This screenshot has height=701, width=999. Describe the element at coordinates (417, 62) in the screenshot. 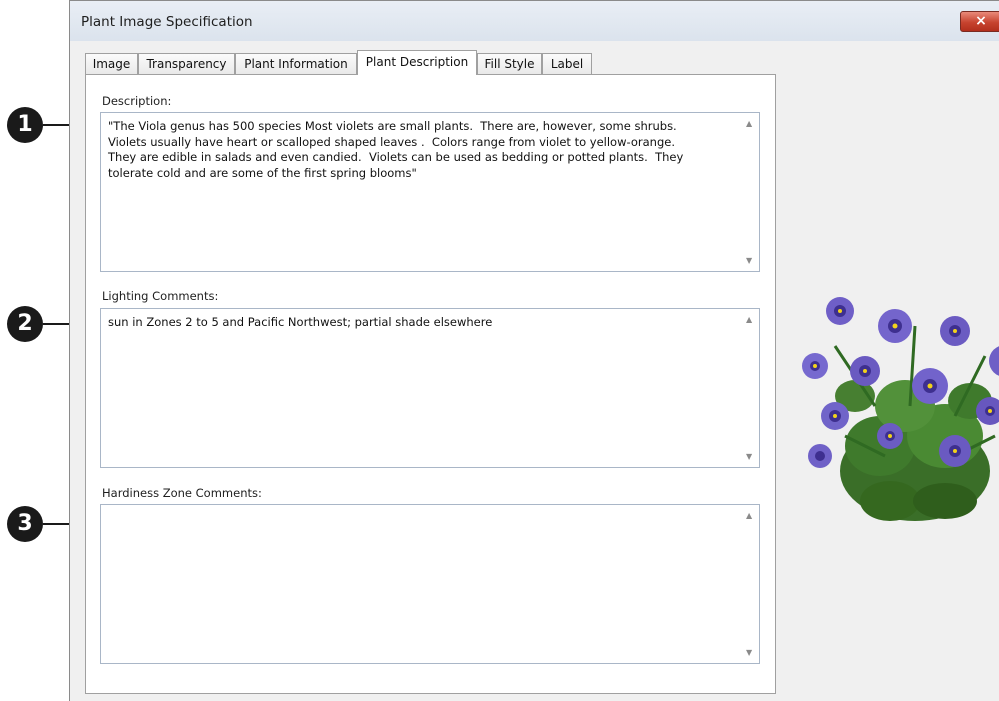

I see `tab-plant-description: Plant Description` at that location.